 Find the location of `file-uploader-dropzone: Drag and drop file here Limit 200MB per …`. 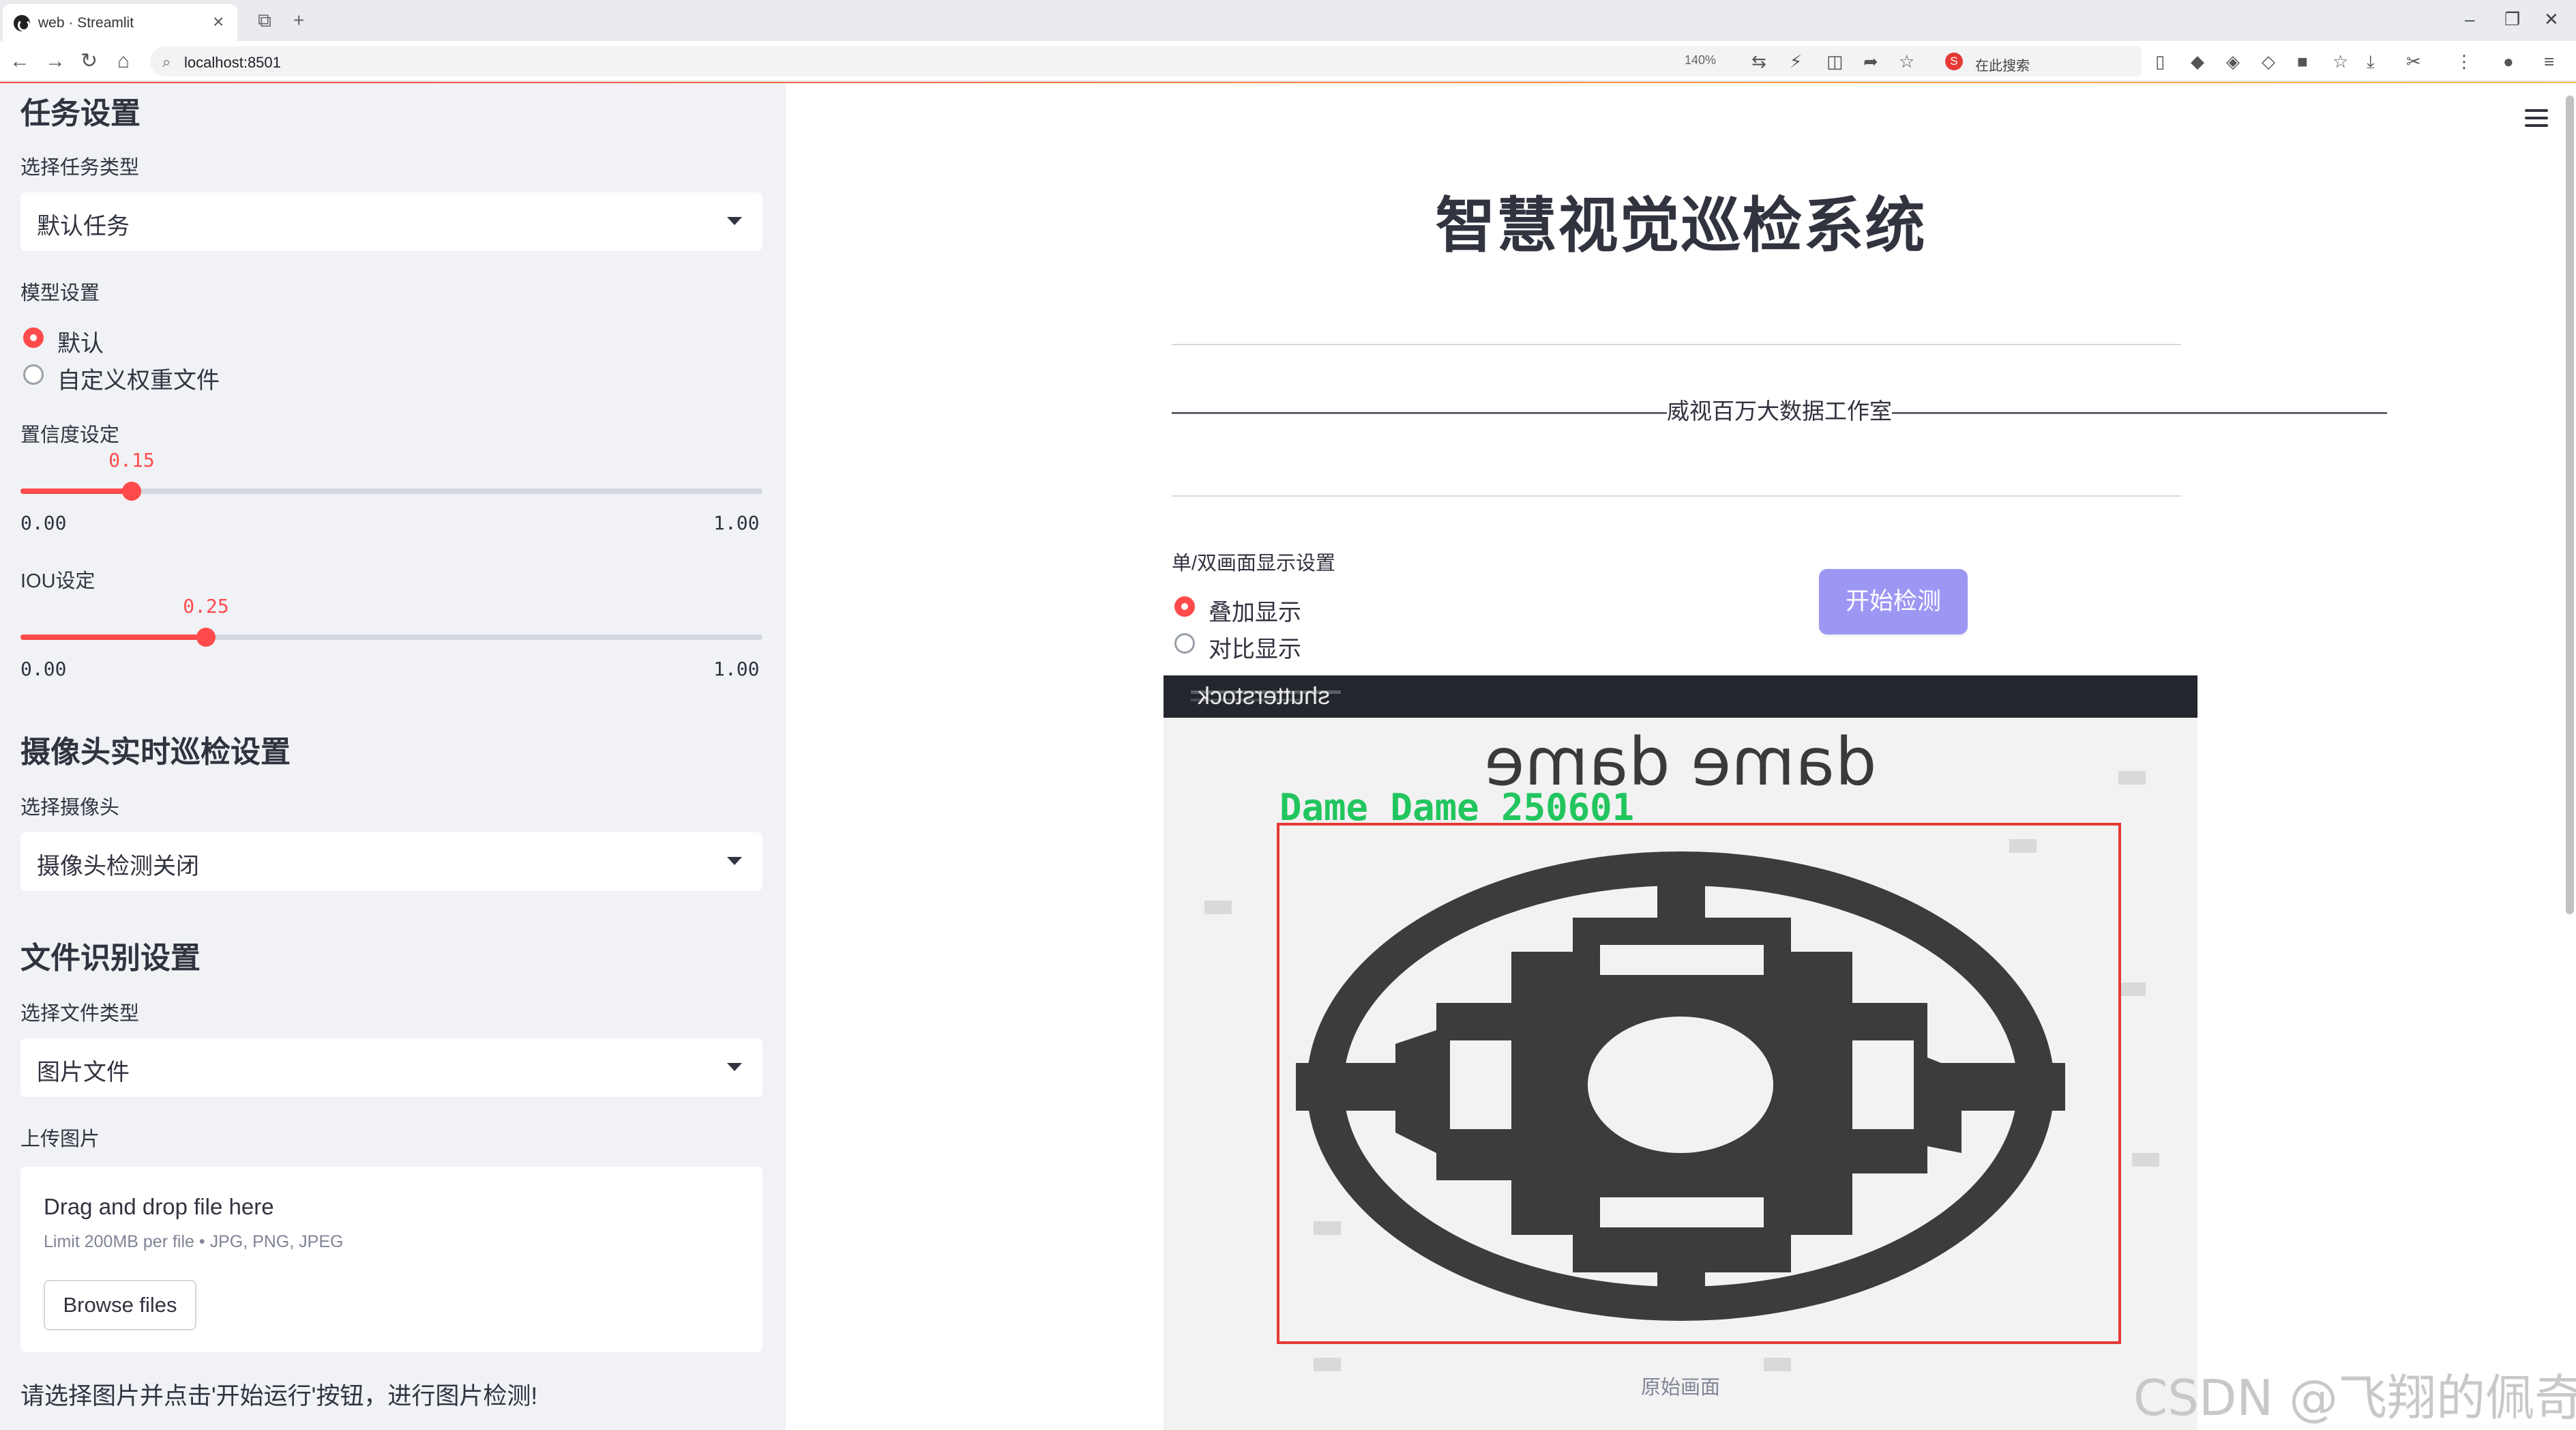

file-uploader-dropzone: Drag and drop file here Limit 200MB per … is located at coordinates (391, 1259).